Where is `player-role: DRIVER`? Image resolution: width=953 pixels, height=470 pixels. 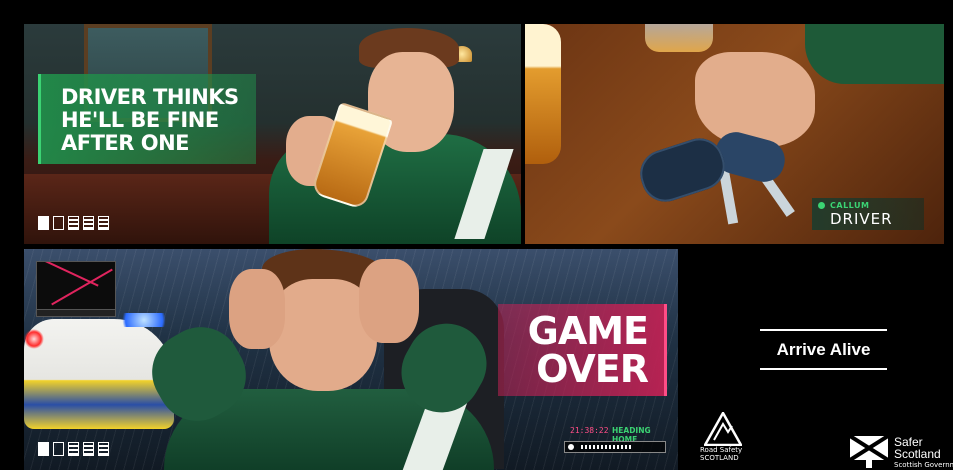
player-role: DRIVER is located at coordinates (861, 219).